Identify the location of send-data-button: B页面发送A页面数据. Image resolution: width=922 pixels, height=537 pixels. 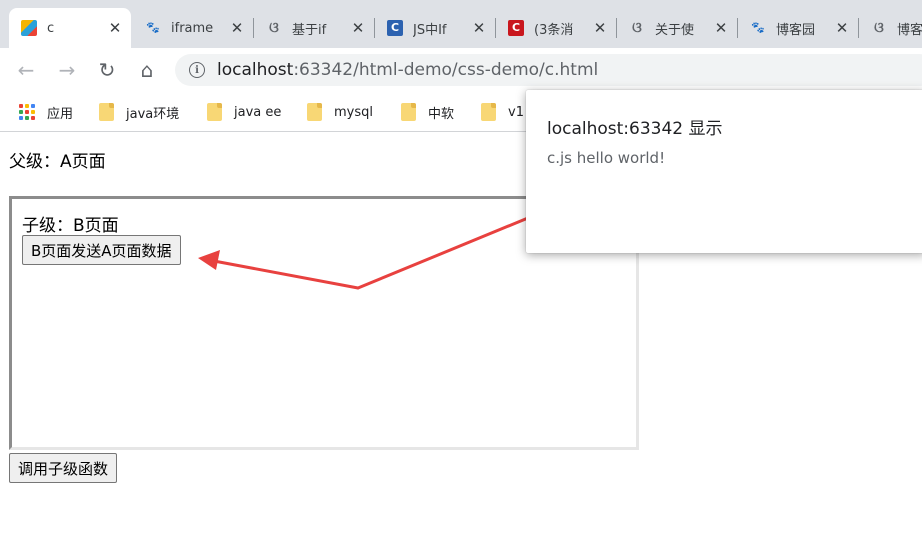
(101, 250).